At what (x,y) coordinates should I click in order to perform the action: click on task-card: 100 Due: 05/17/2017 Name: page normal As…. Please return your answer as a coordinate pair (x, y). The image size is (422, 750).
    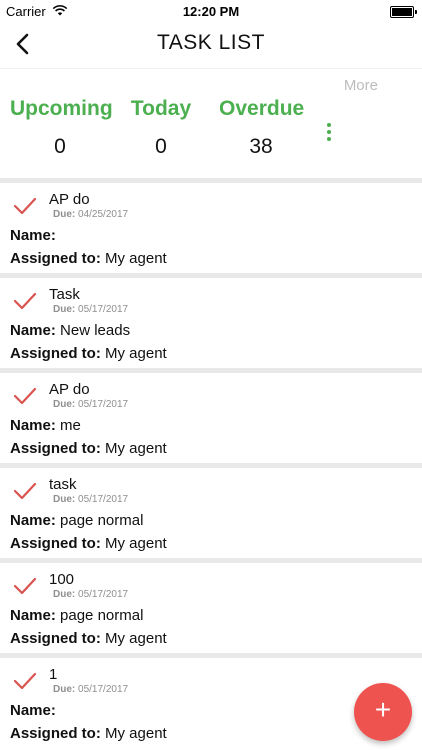
    Looking at the image, I should click on (211, 605).